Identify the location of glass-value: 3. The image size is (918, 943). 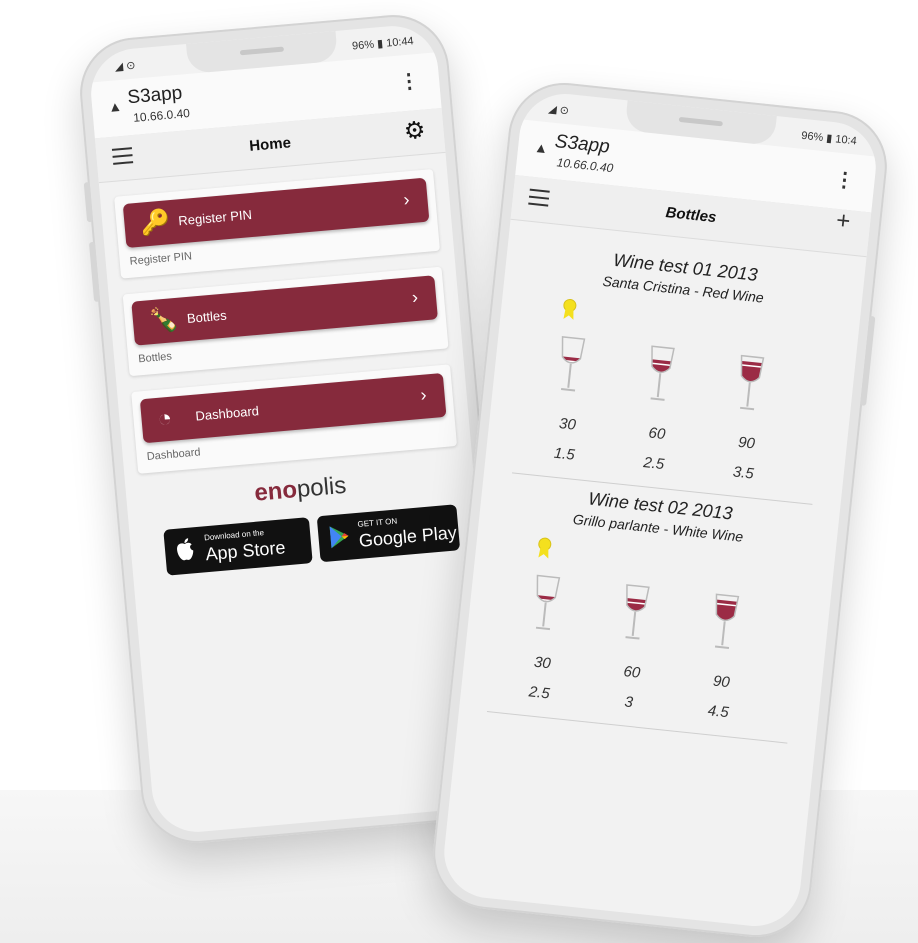
(628, 702).